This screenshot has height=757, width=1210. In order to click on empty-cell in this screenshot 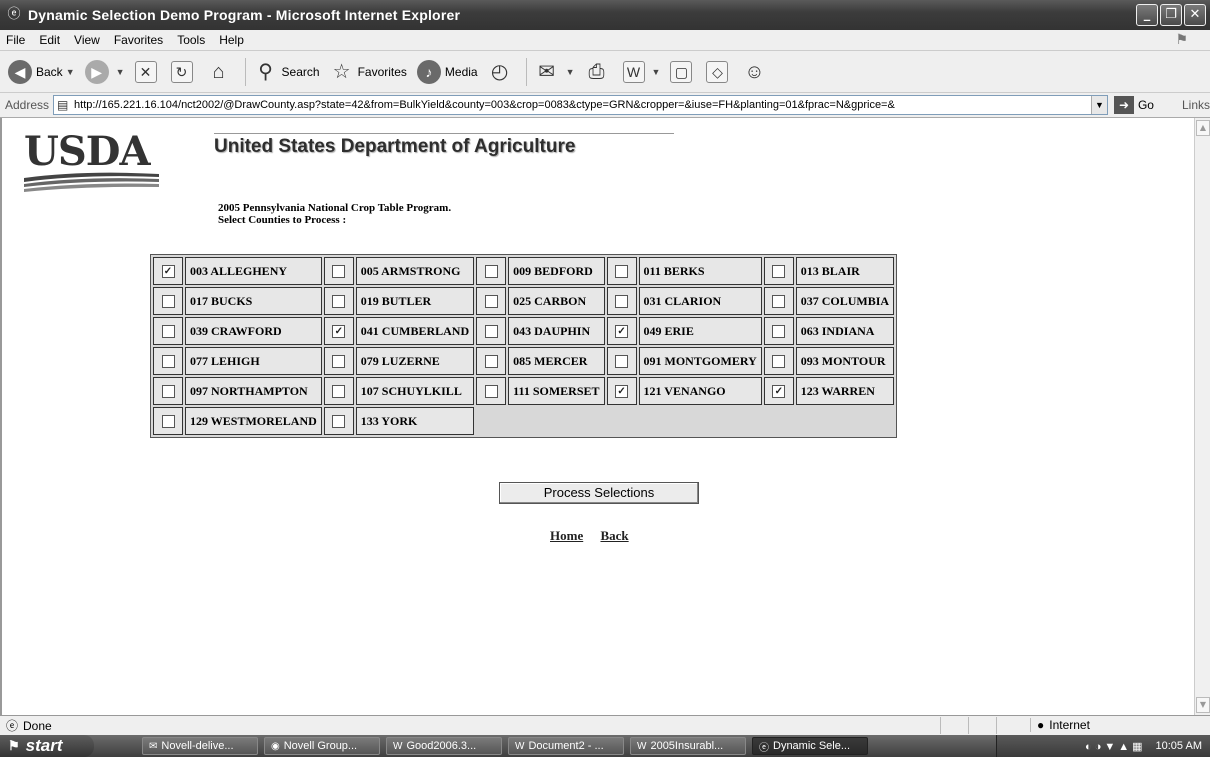, I will do `click(540, 421)`.